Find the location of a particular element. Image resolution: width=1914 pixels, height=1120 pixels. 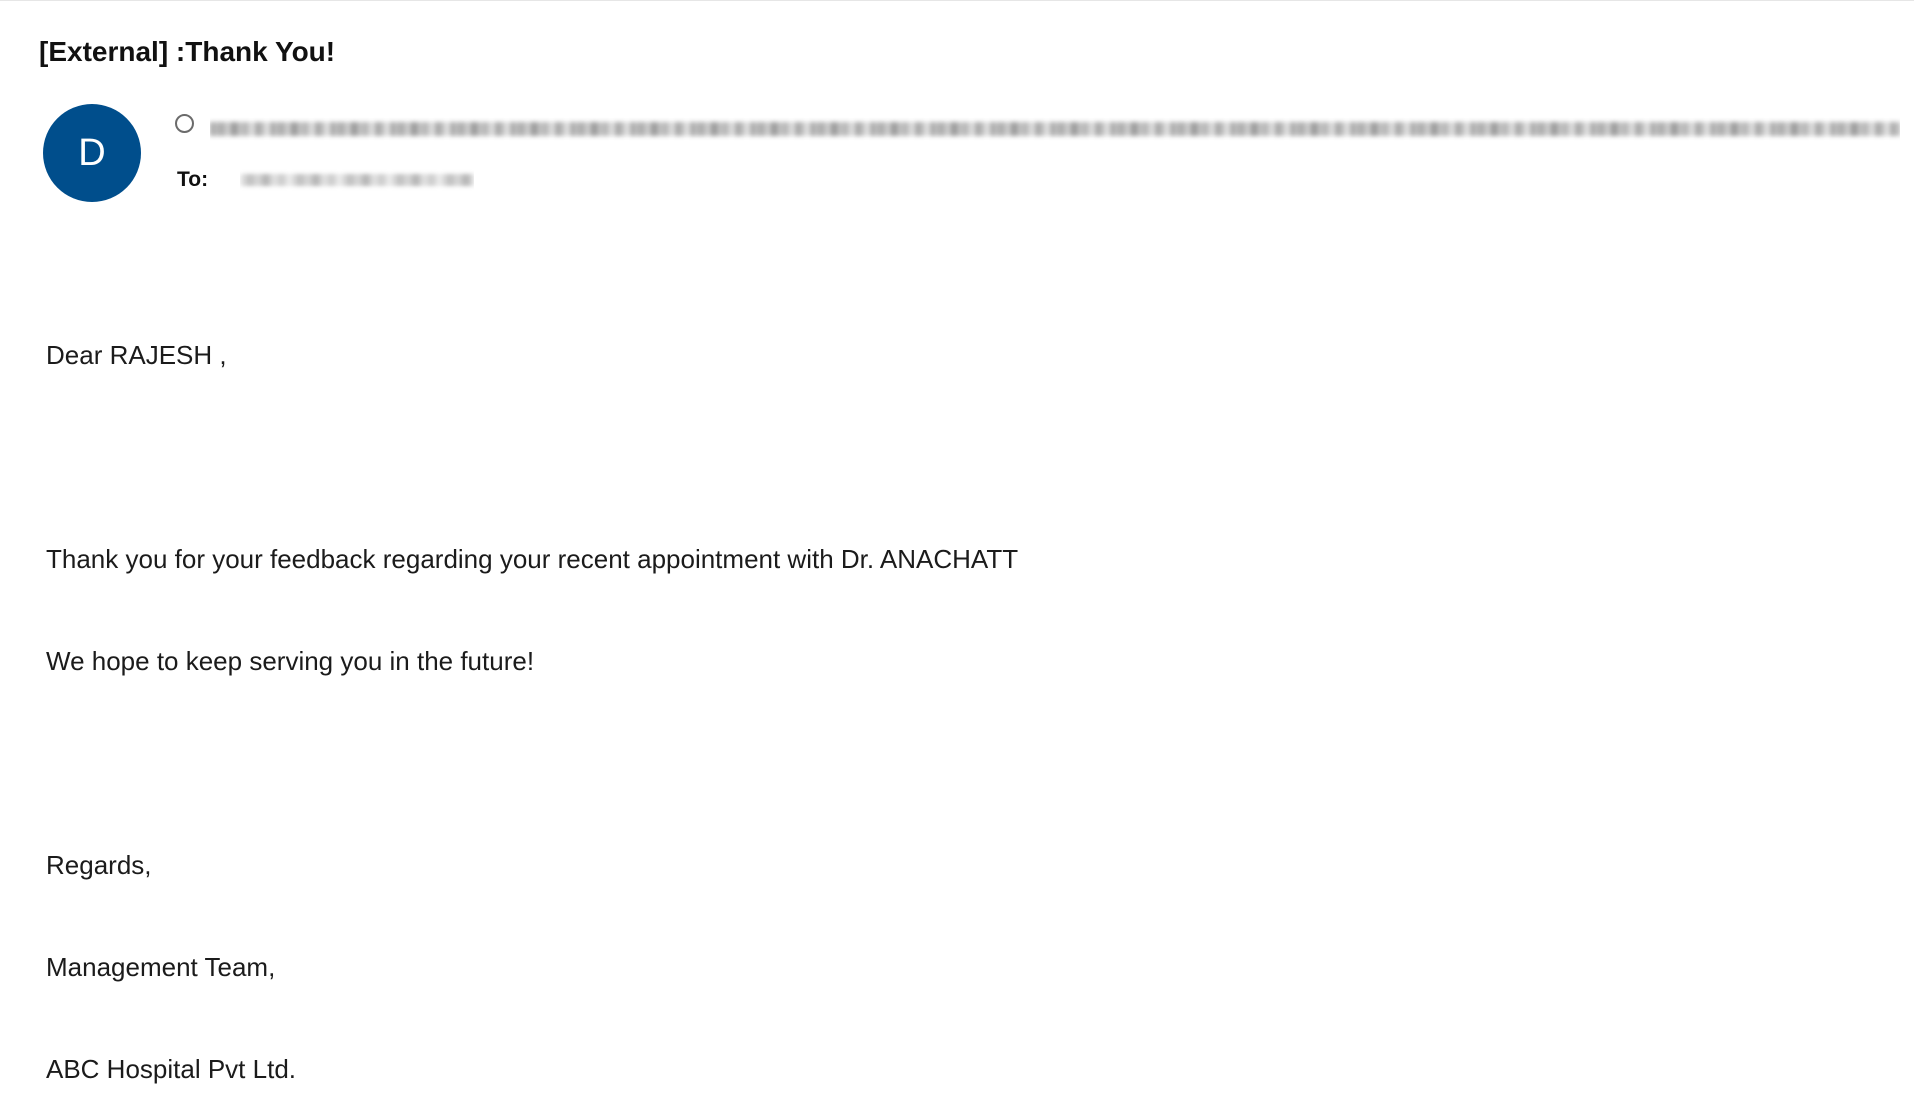

recipient-redacted-name is located at coordinates (357, 180).